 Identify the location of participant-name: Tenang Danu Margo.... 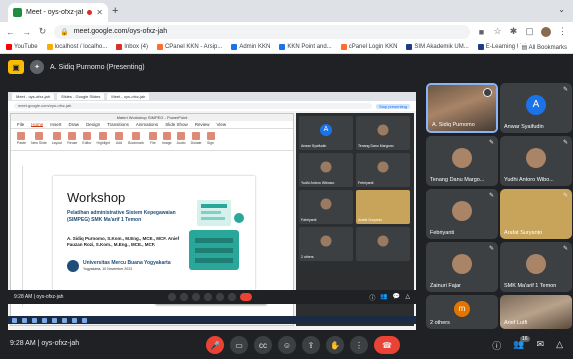
(457, 180).